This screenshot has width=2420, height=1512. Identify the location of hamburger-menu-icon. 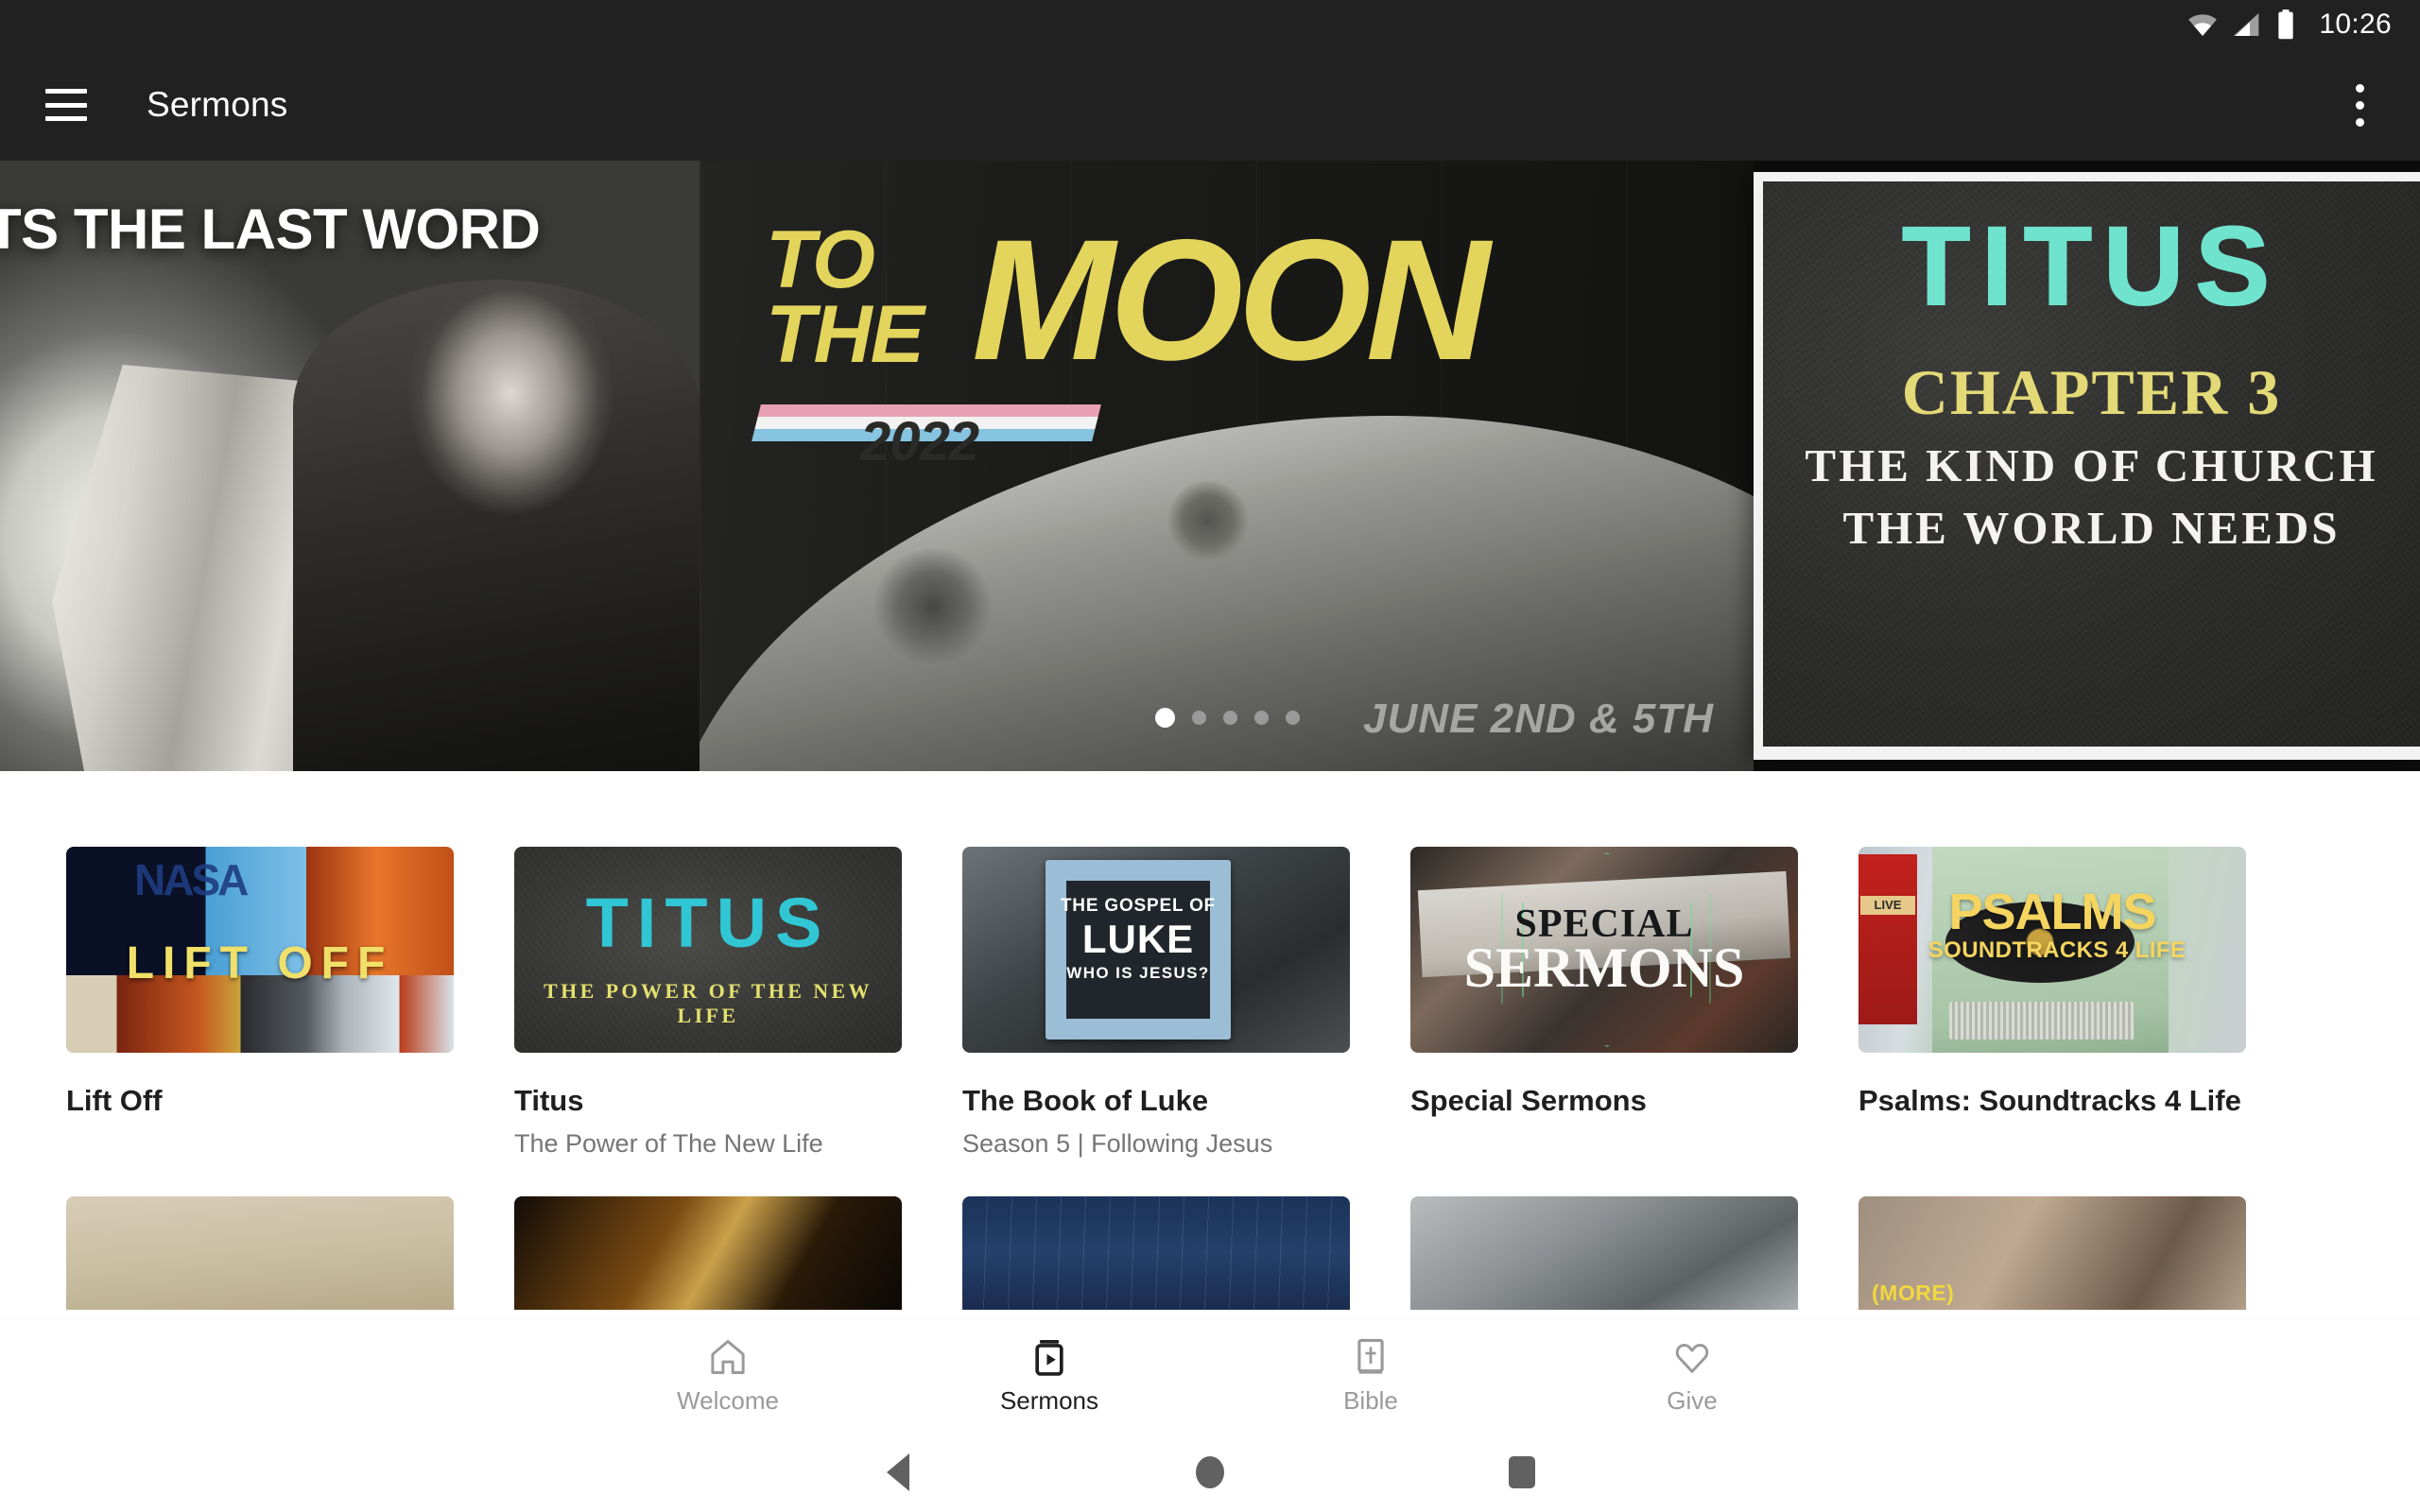
(66, 105).